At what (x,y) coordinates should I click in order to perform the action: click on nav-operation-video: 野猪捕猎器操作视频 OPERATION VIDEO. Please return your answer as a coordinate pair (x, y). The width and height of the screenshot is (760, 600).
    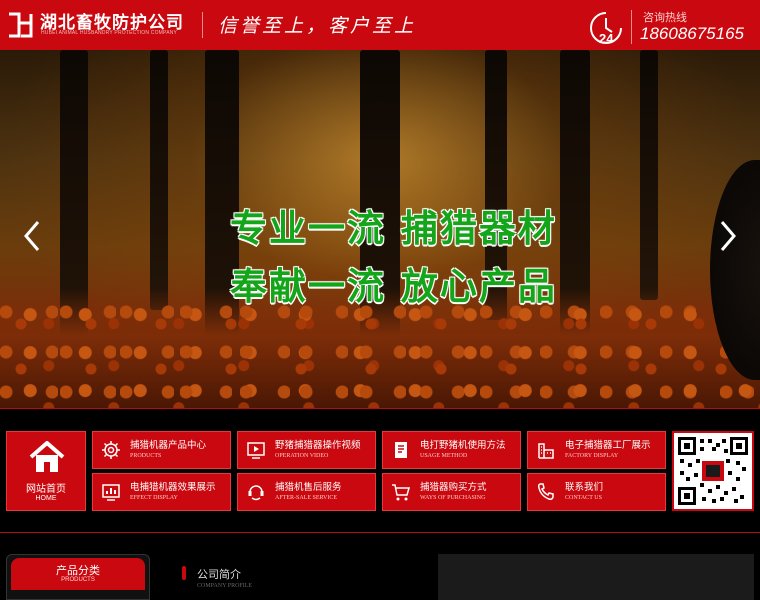
    Looking at the image, I should click on (306, 450).